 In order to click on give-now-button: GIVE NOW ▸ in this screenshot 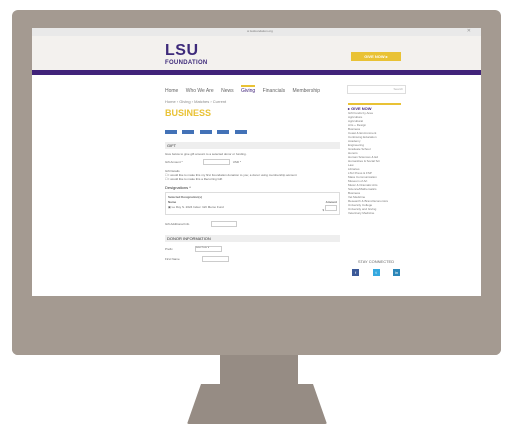, I will do `click(376, 56)`.